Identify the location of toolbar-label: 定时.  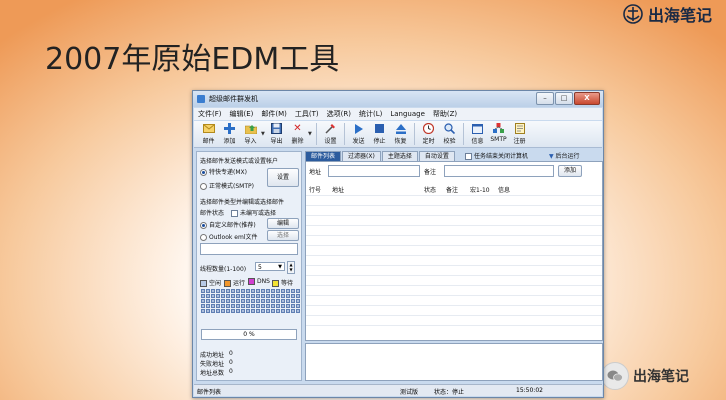
(428, 141).